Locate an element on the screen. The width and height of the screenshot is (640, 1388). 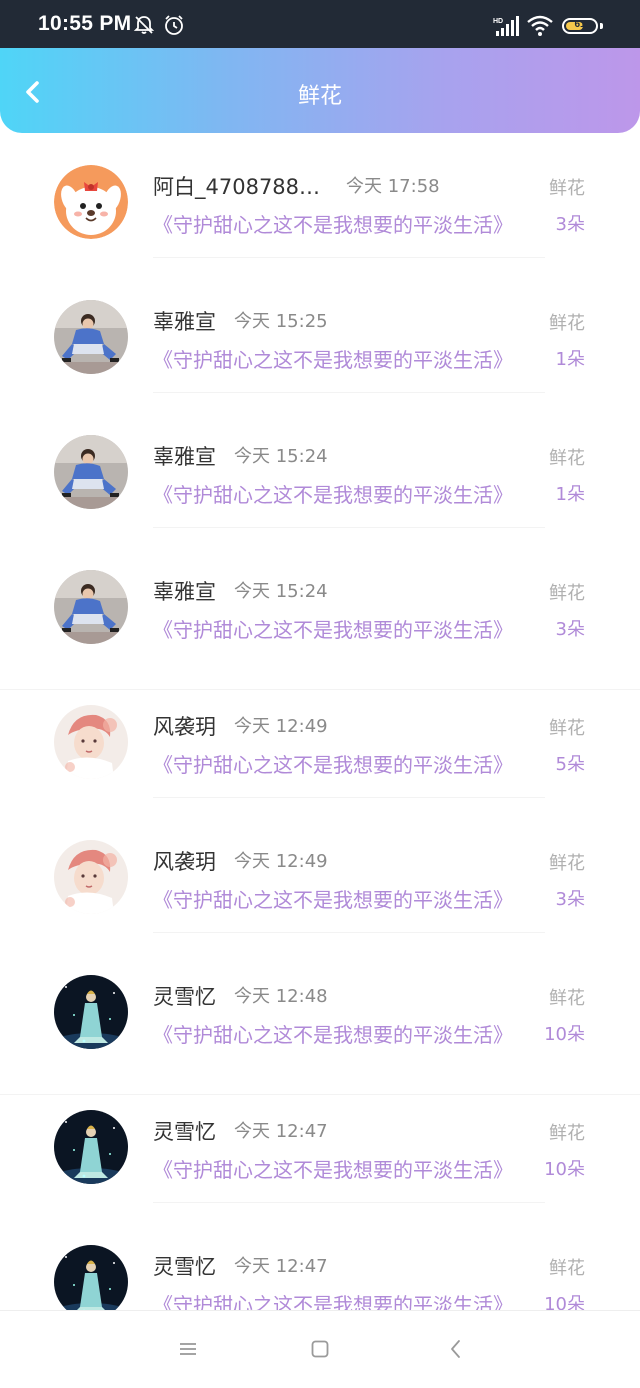
status-bar: 10:55 PM HD is located at coordinates (320, 24).